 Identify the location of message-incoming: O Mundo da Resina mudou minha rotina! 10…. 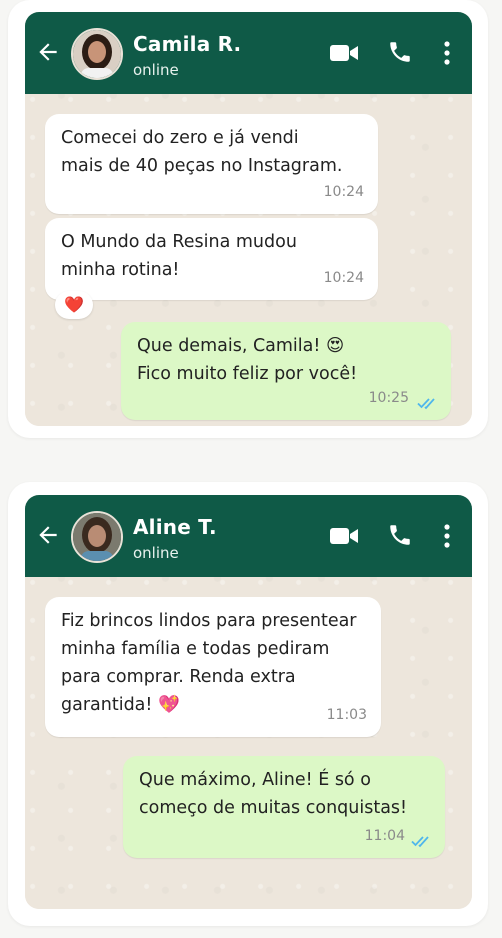
(211, 259).